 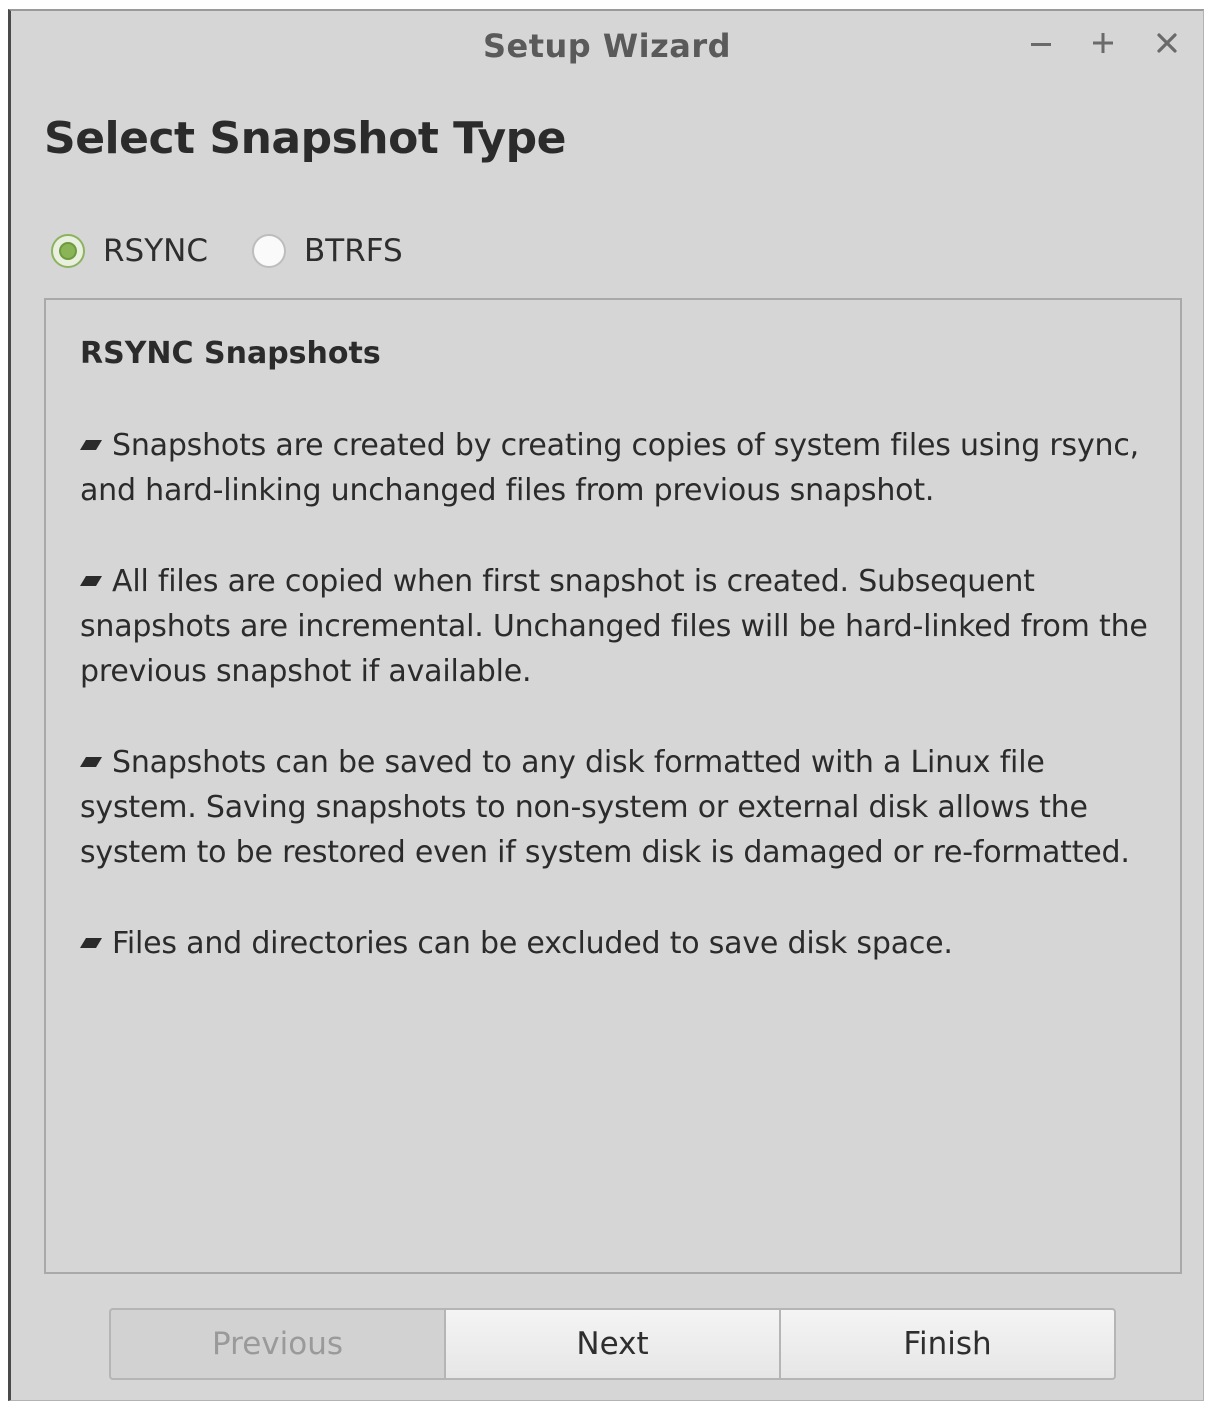 What do you see at coordinates (353, 251) in the screenshot?
I see `radio-btrfs-label: BTRFS` at bounding box center [353, 251].